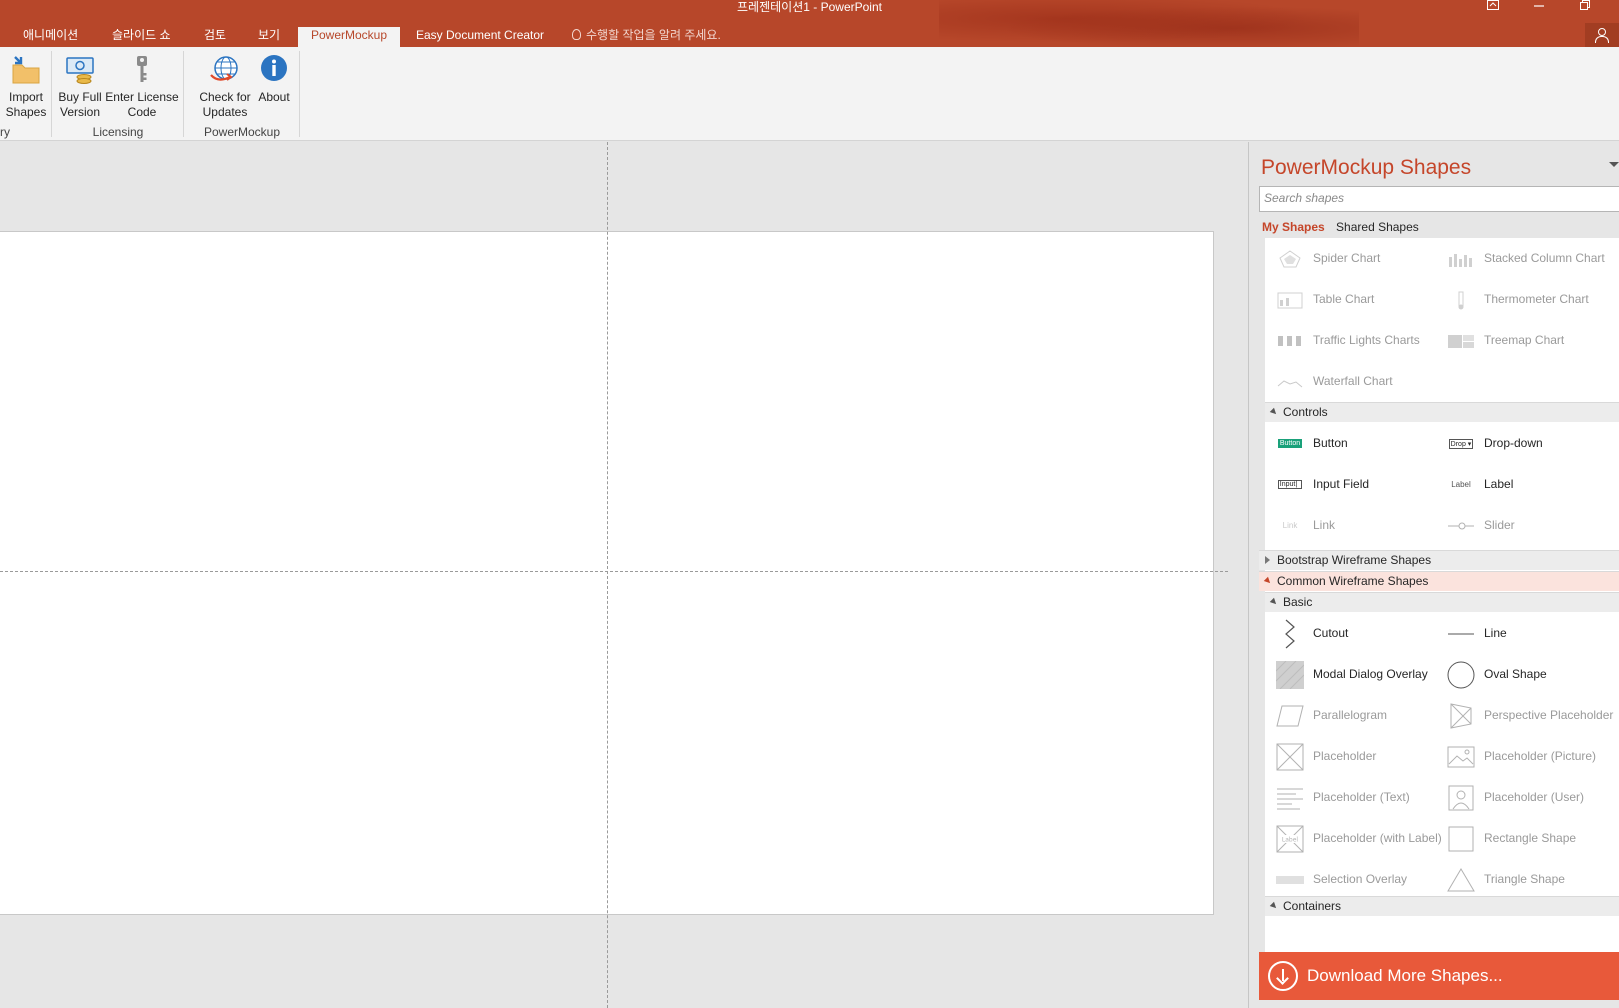  I want to click on ribbon-display-options-button, so click(1493, 7).